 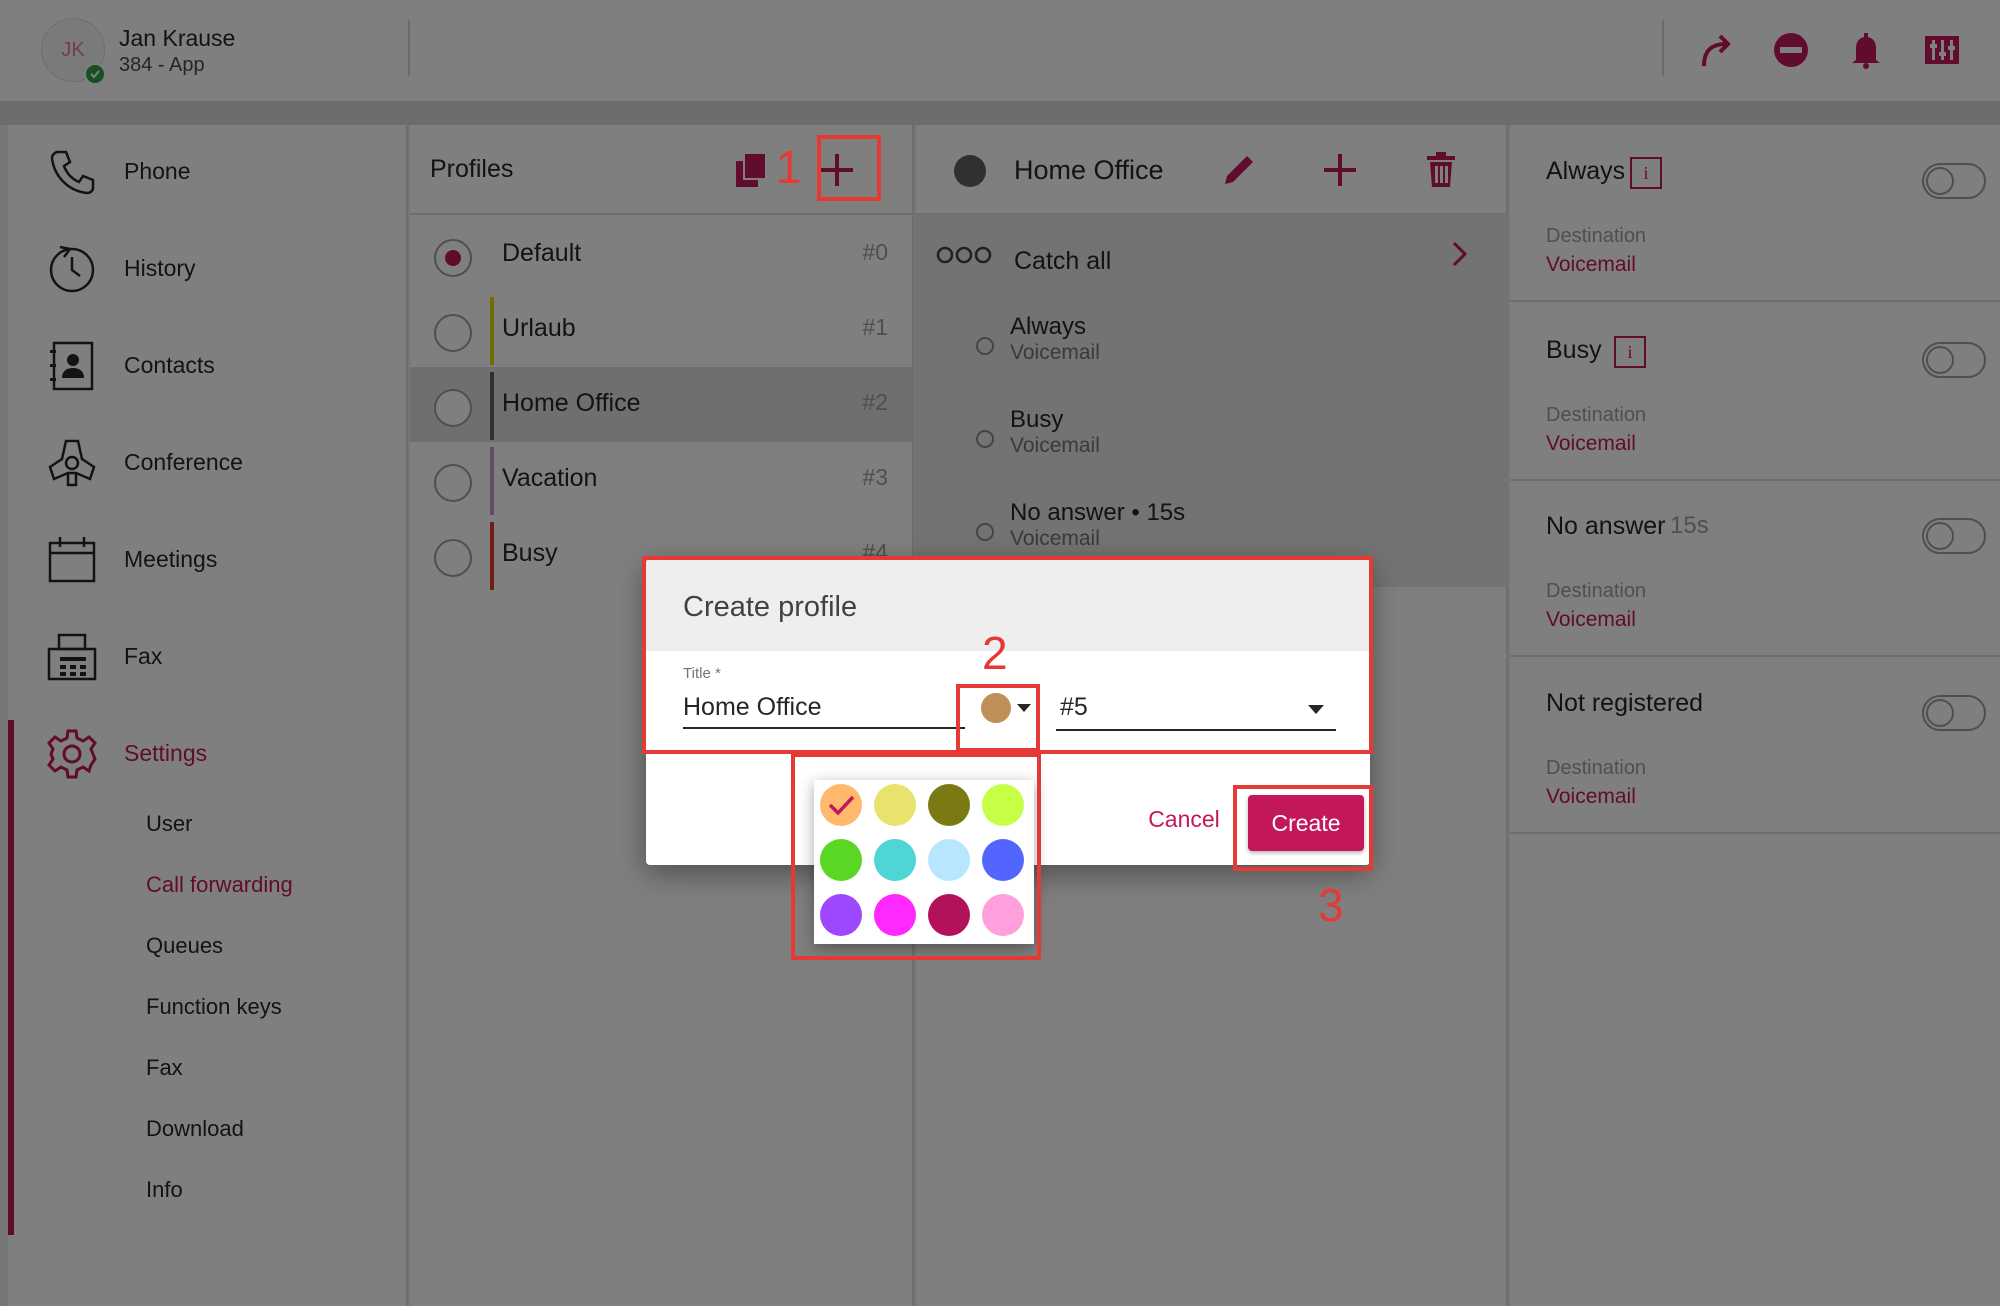 I want to click on number-select: #5, so click(x=1196, y=709).